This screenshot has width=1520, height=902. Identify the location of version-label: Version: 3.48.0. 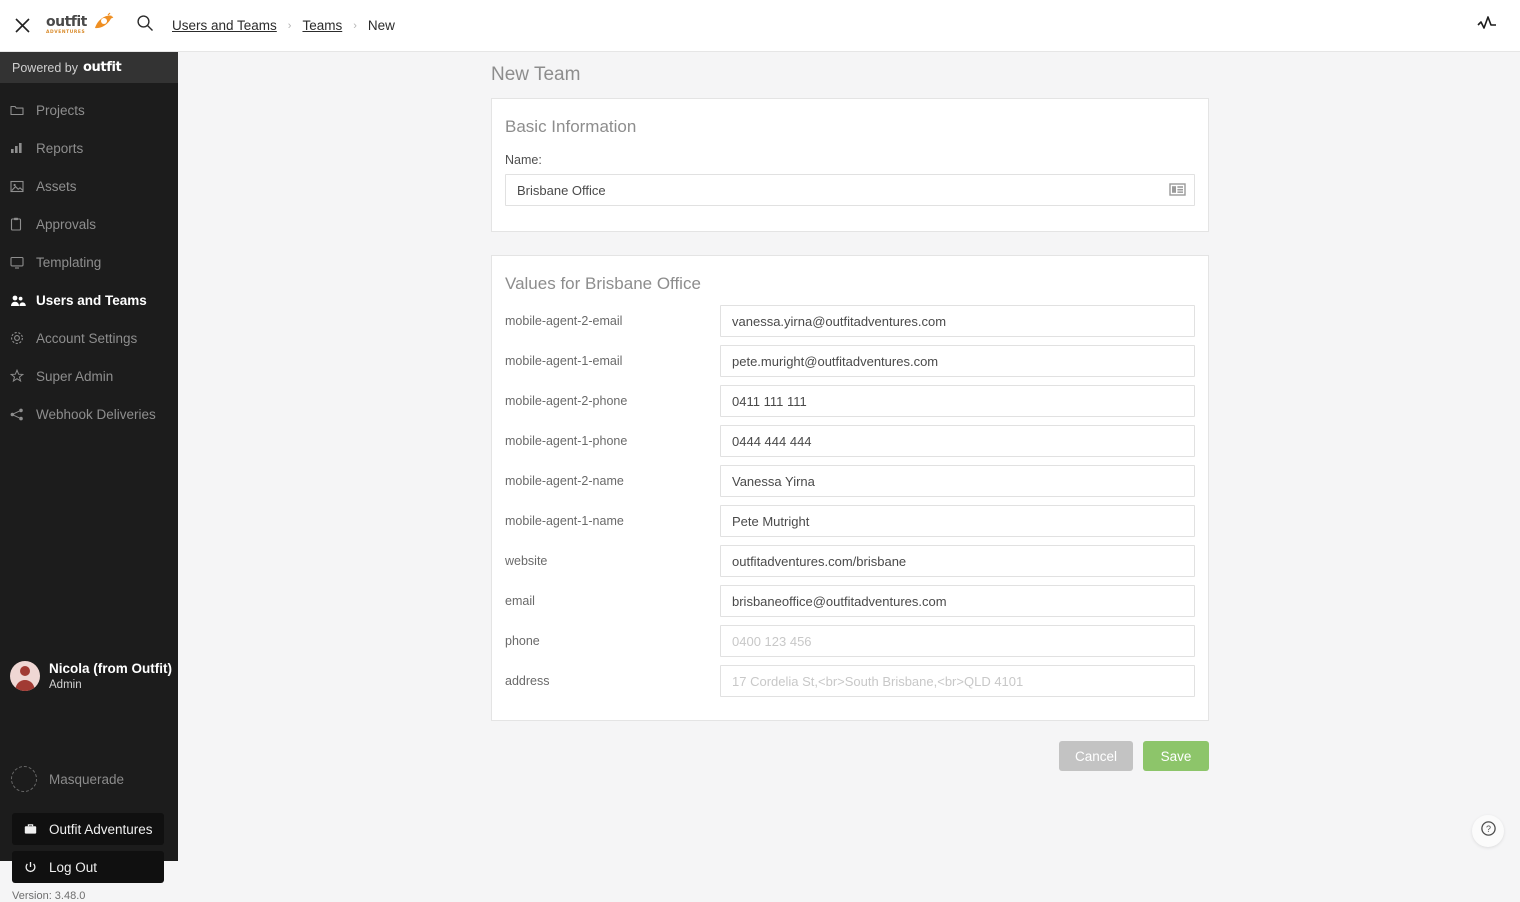
(49, 896).